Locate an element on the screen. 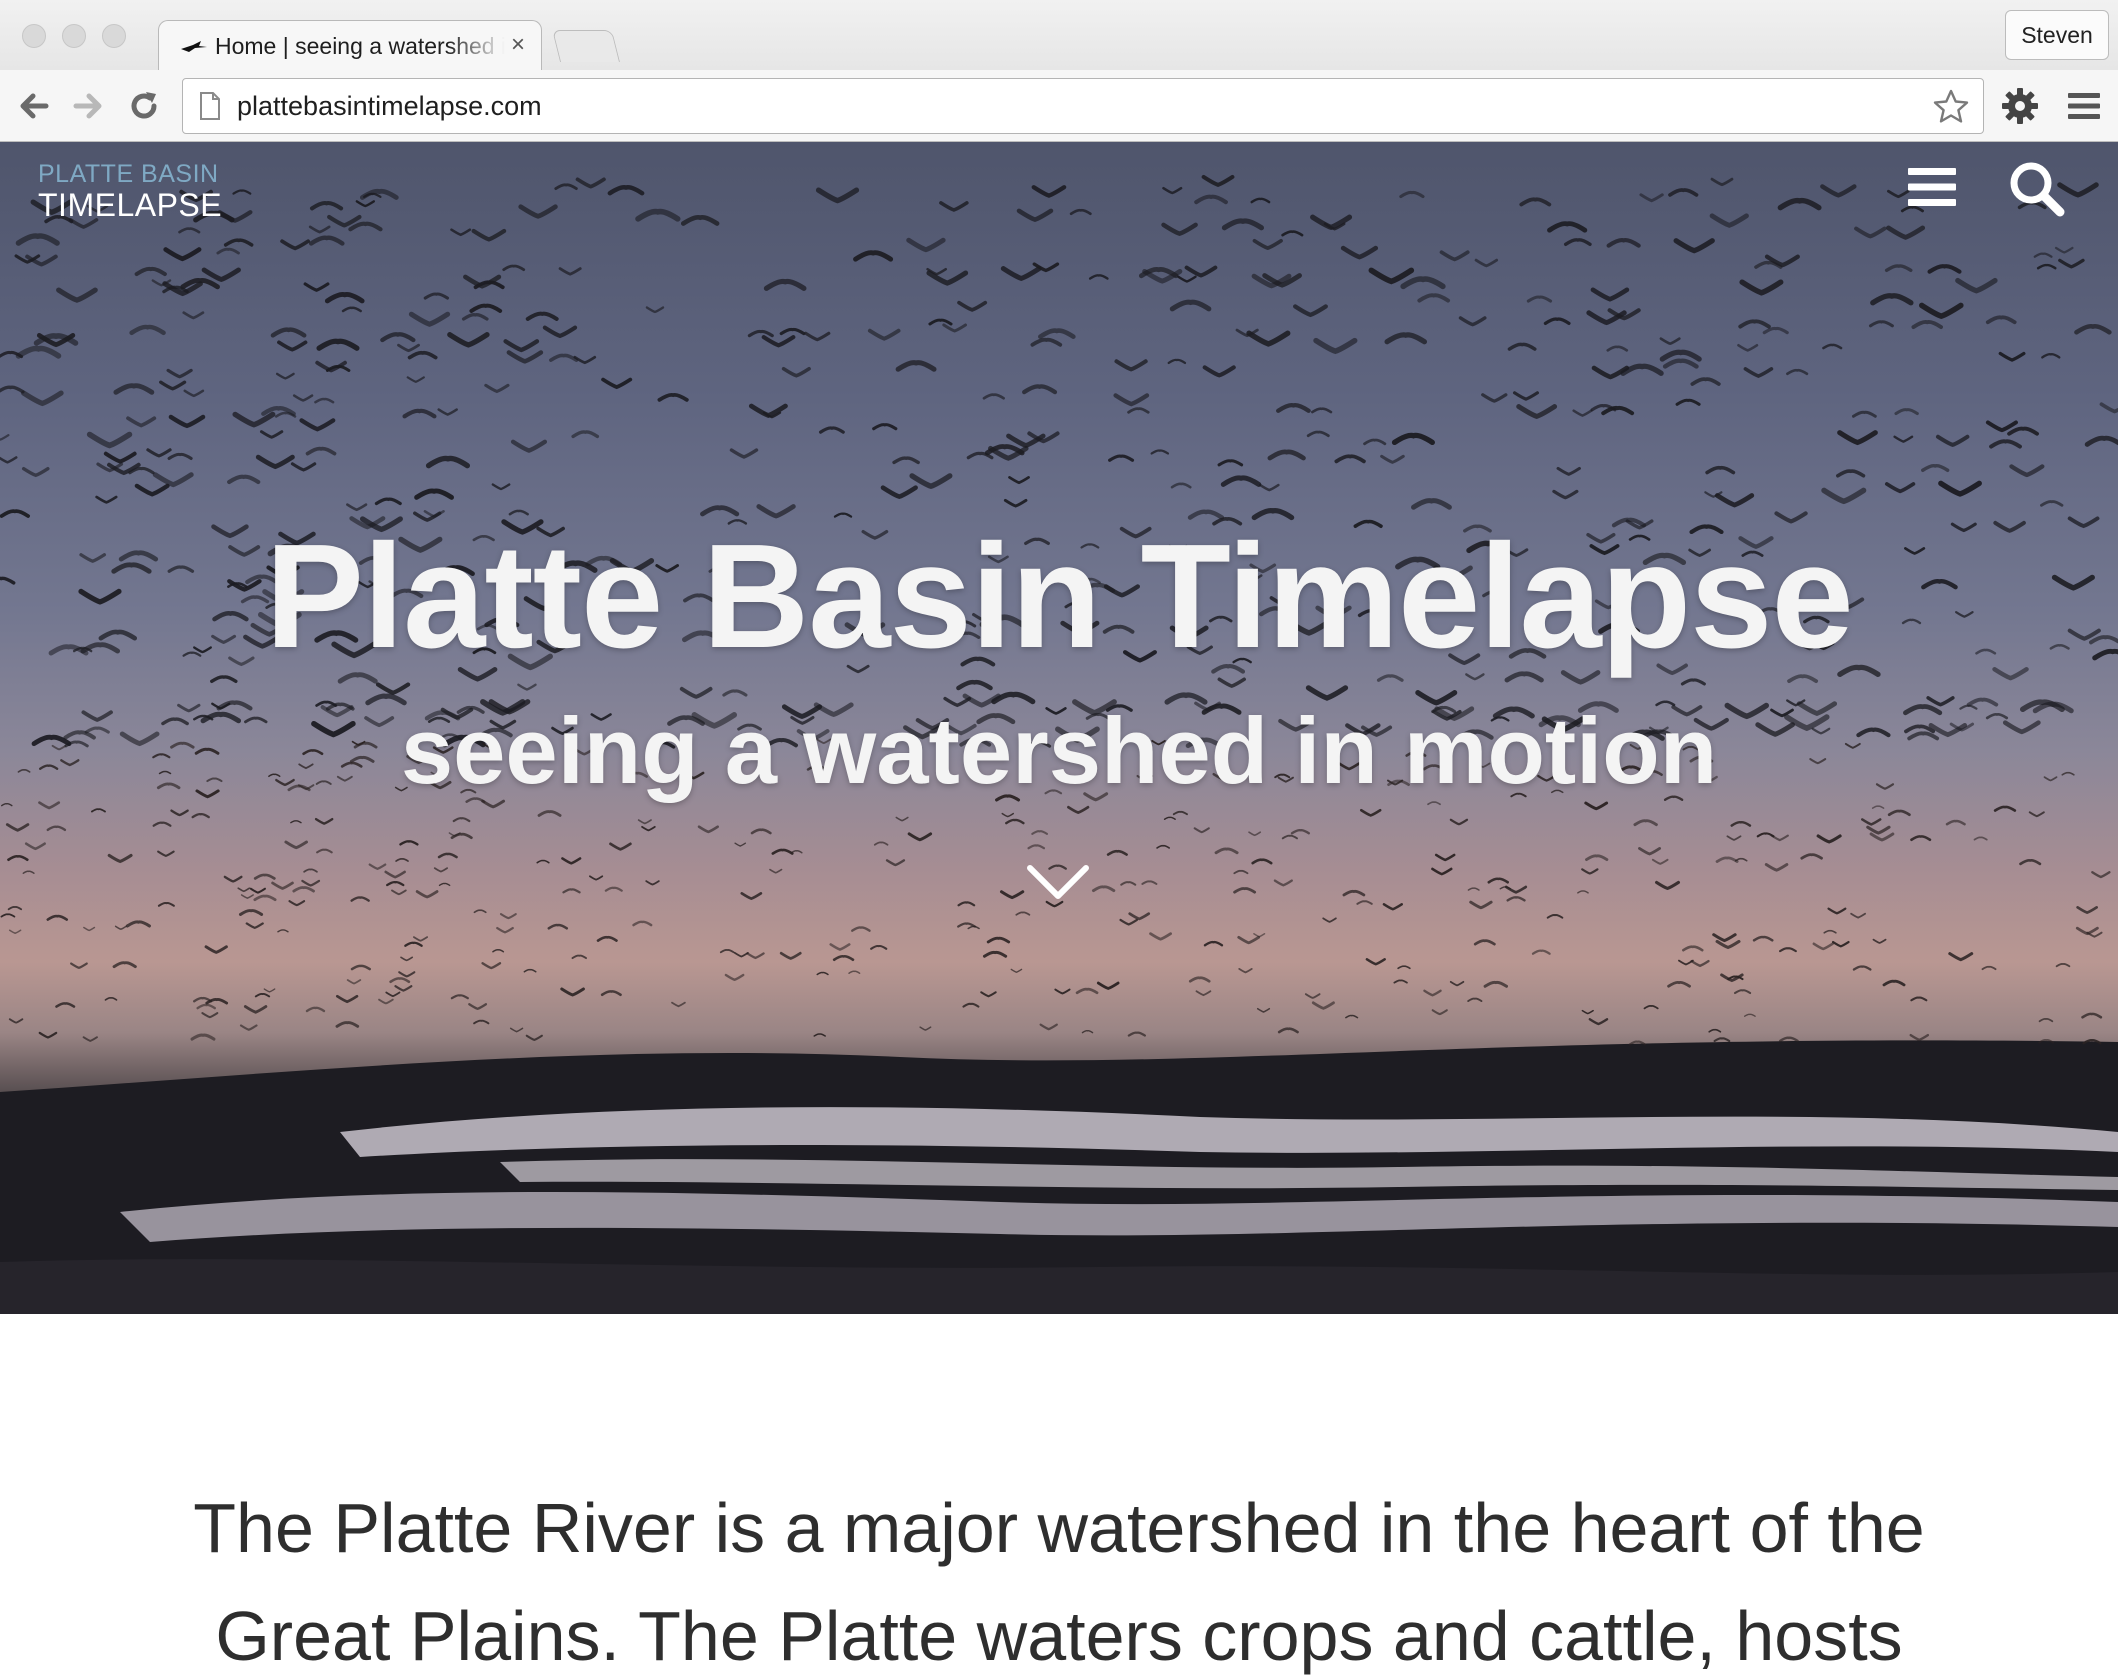 The height and width of the screenshot is (1676, 2118). window-close-button is located at coordinates (34, 36).